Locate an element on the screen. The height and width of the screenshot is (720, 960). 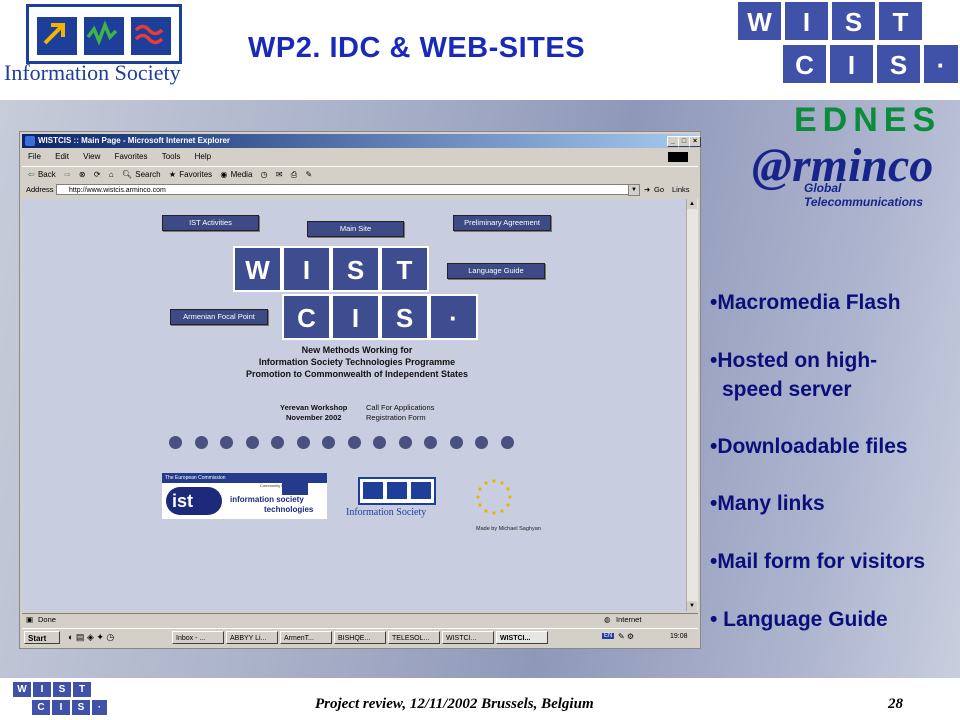
address-label: Address is located at coordinates (40, 189).